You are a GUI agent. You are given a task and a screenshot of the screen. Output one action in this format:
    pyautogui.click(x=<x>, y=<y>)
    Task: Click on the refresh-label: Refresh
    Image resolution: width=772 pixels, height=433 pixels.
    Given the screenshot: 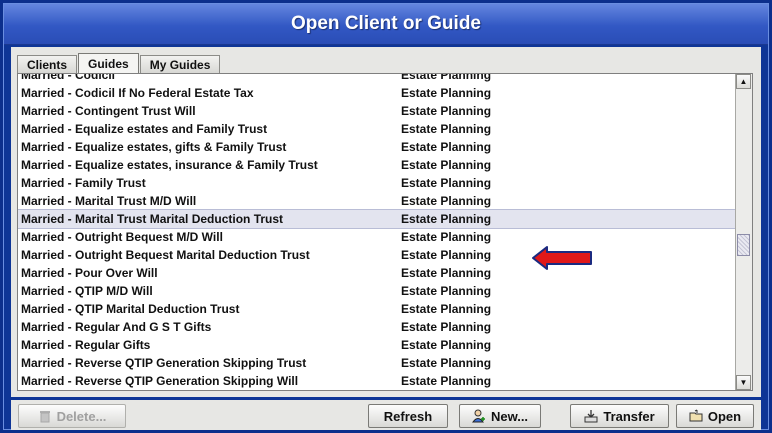 What is the action you would take?
    pyautogui.click(x=408, y=416)
    